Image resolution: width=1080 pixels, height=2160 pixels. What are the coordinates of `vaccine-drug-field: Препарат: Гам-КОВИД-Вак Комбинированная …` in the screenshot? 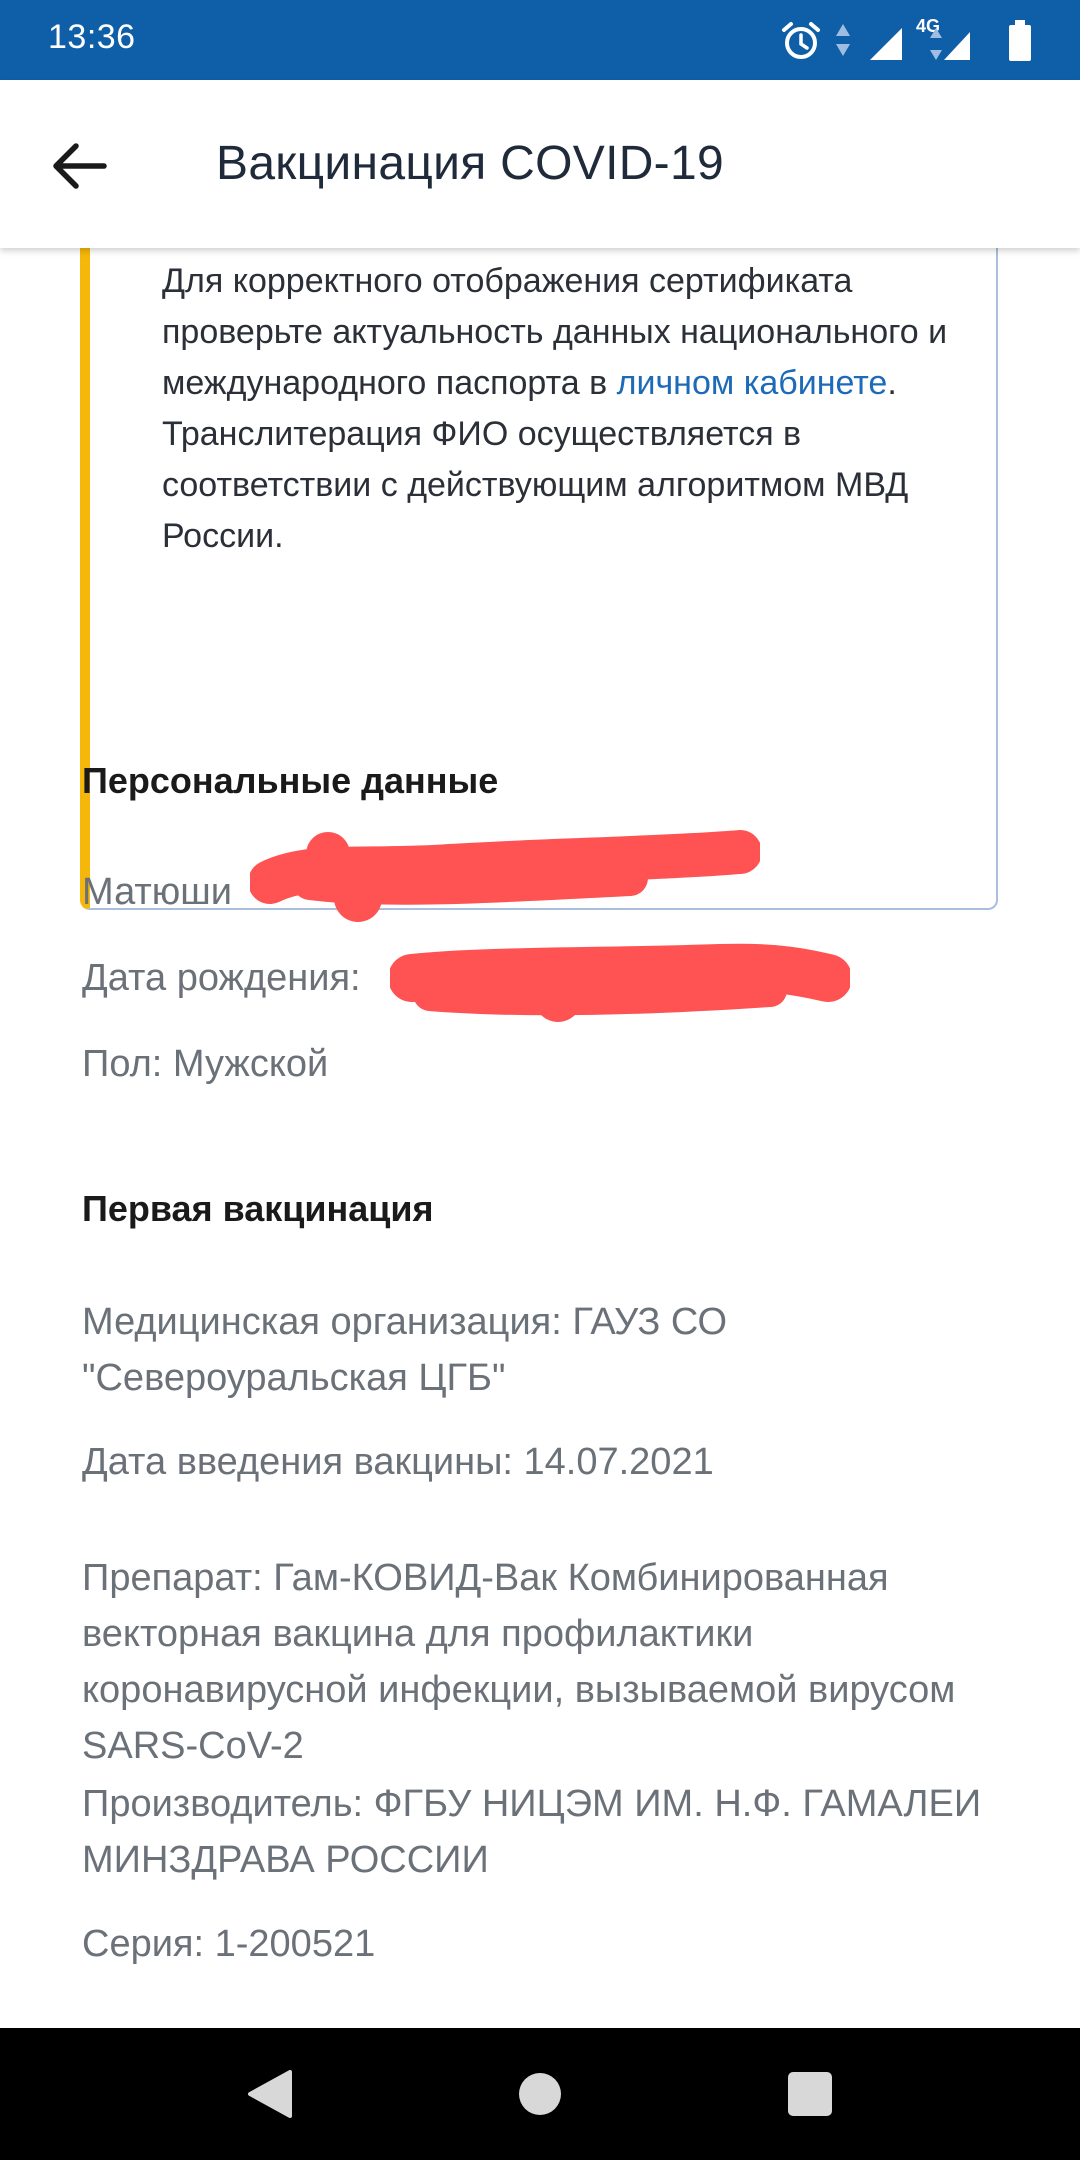 It's located at (519, 1662).